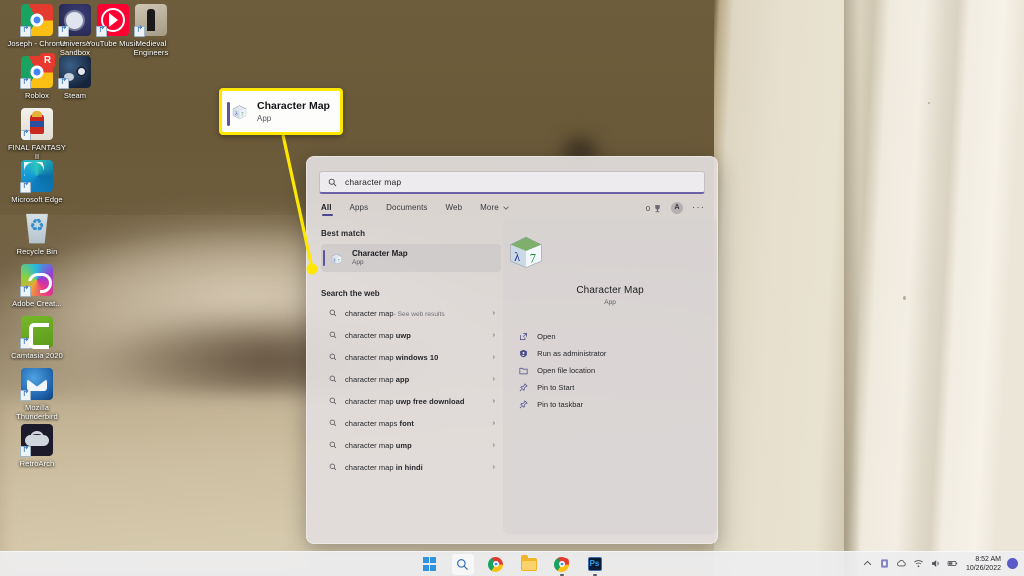 The width and height of the screenshot is (1024, 576). What do you see at coordinates (380, 253) in the screenshot?
I see `best-match-title: Character Map` at bounding box center [380, 253].